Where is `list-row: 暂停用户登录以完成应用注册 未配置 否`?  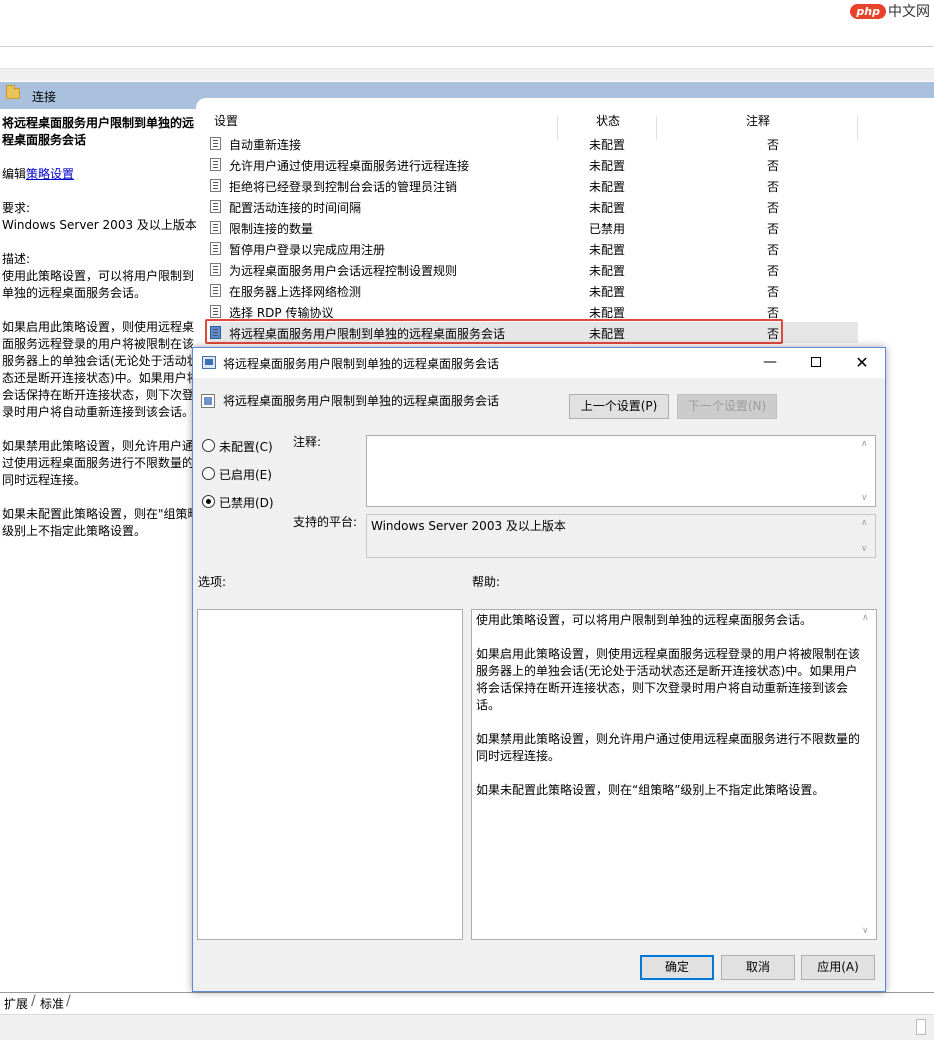
list-row: 暂停用户登录以完成应用注册 未配置 否 is located at coordinates (550, 248).